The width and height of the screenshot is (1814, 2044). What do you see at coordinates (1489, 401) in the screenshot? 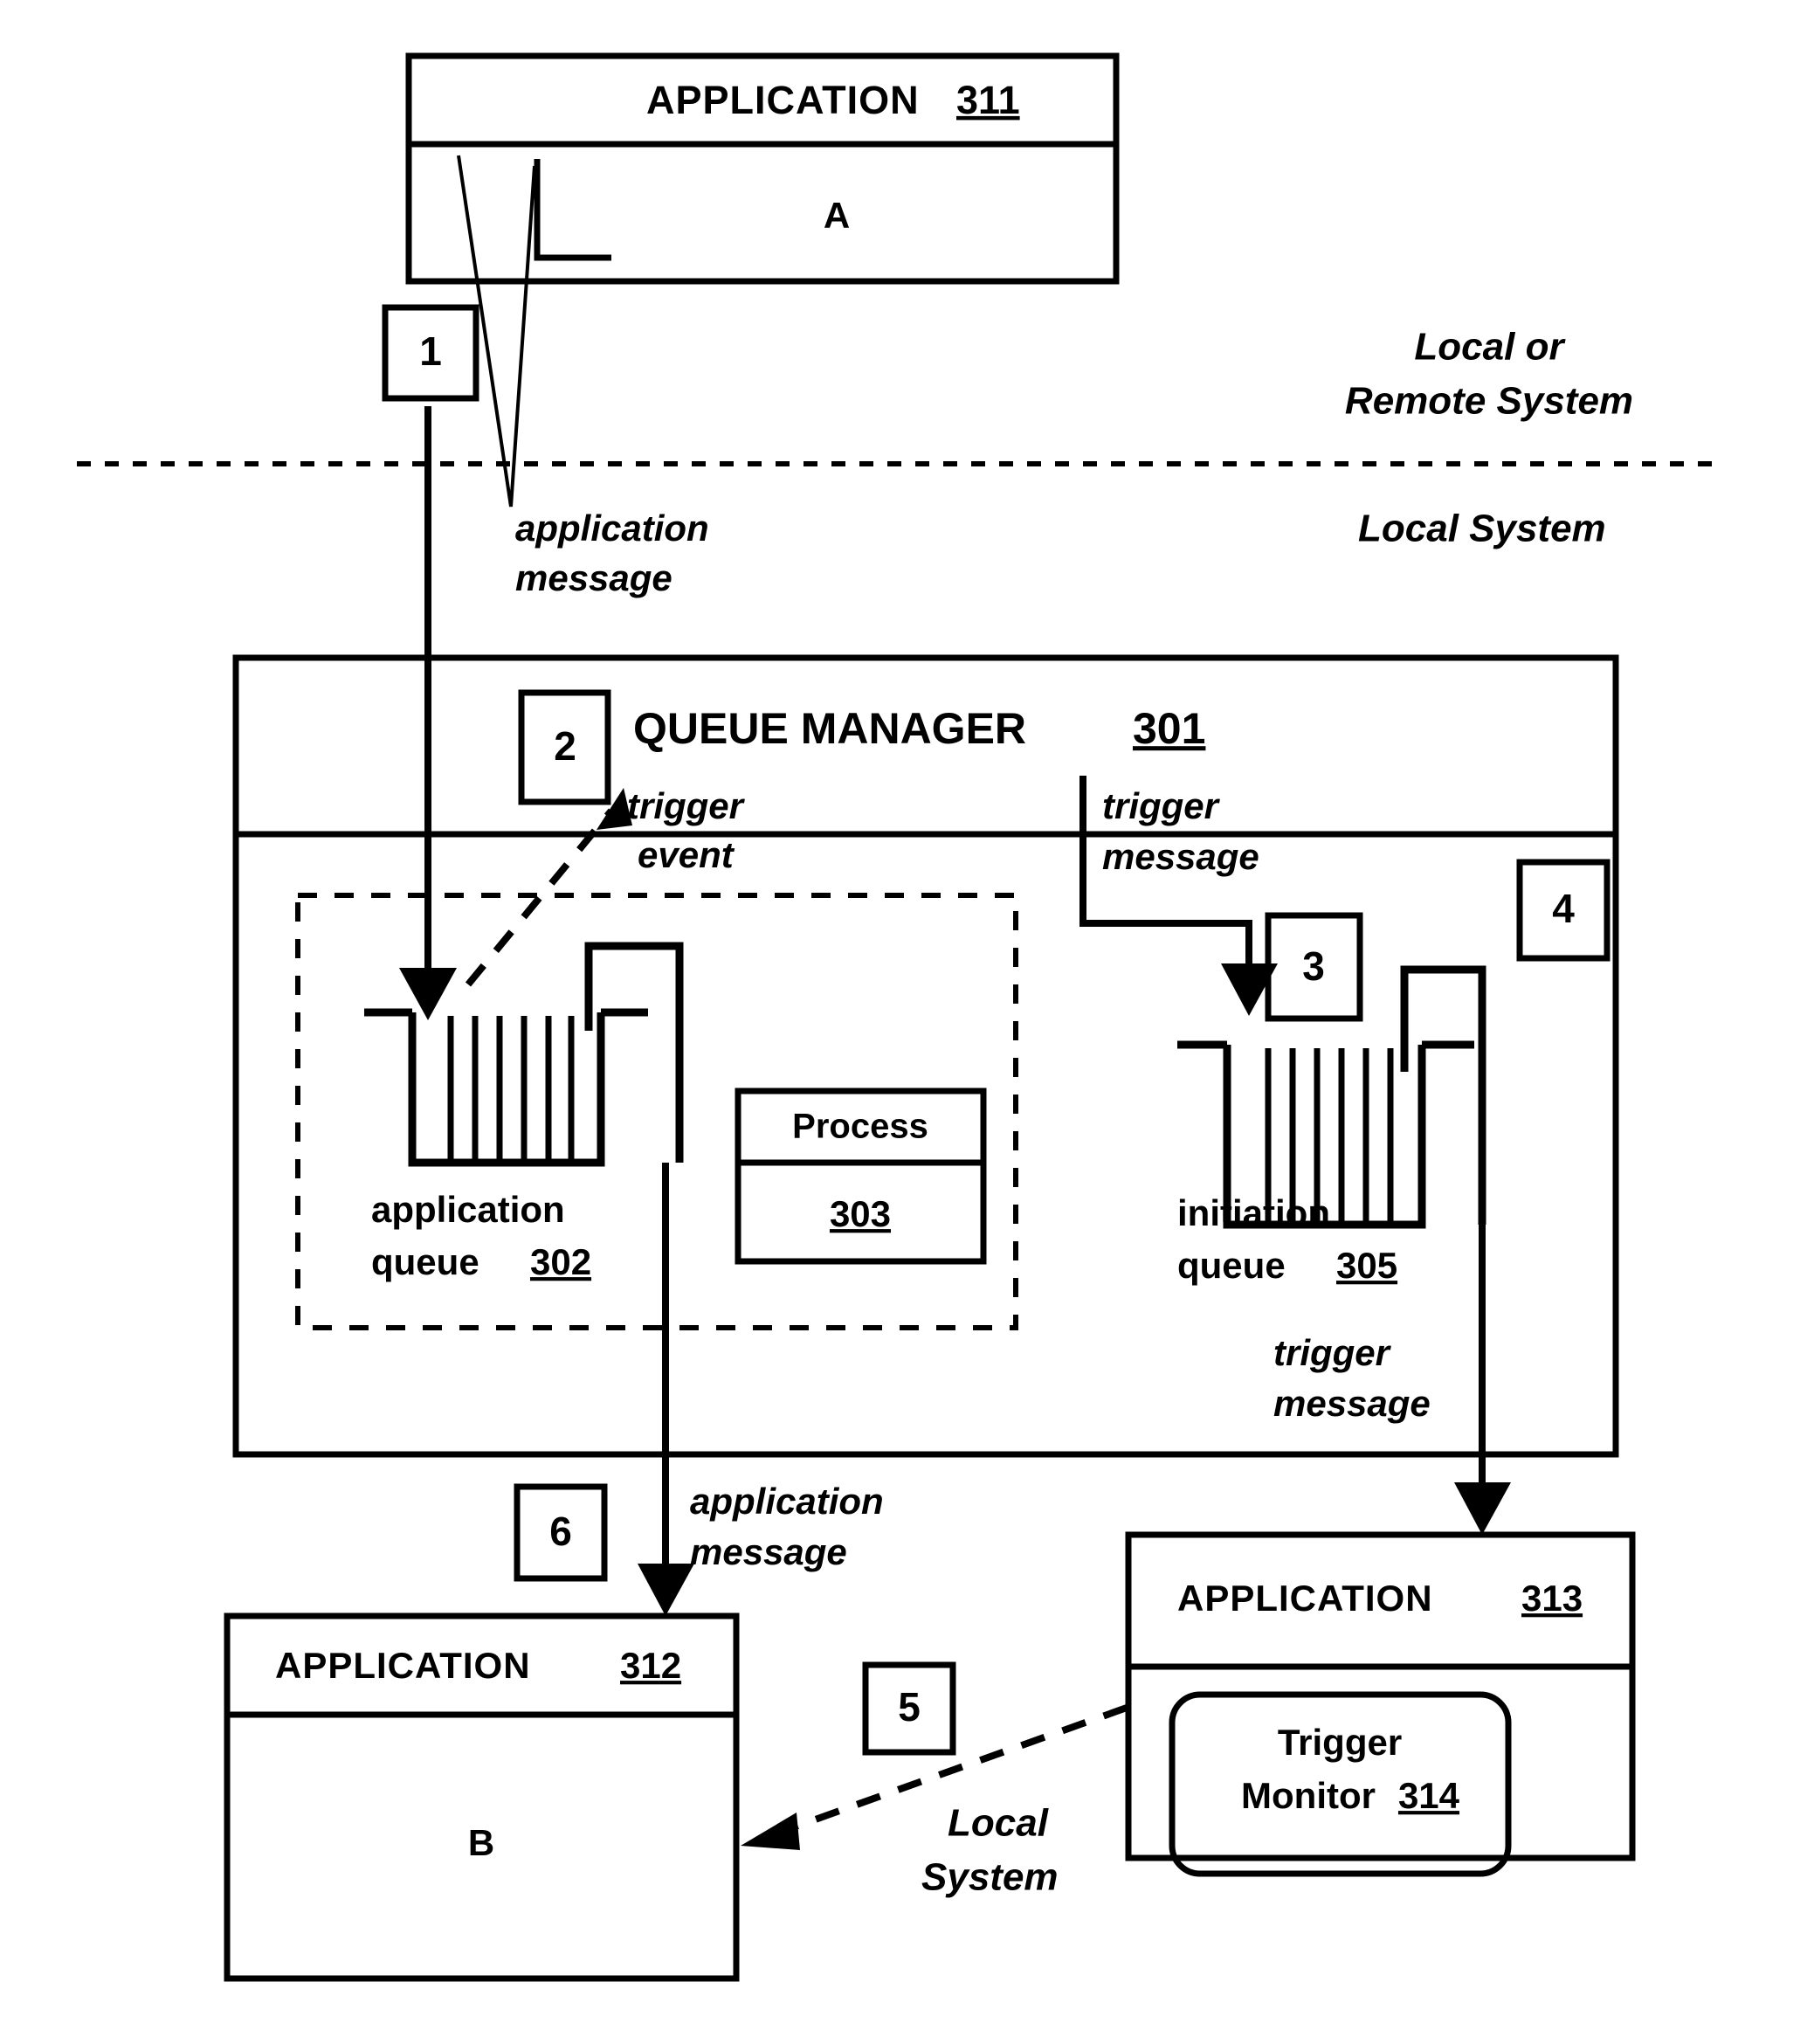
I see `local-or-remote-system-line2: Remote System` at bounding box center [1489, 401].